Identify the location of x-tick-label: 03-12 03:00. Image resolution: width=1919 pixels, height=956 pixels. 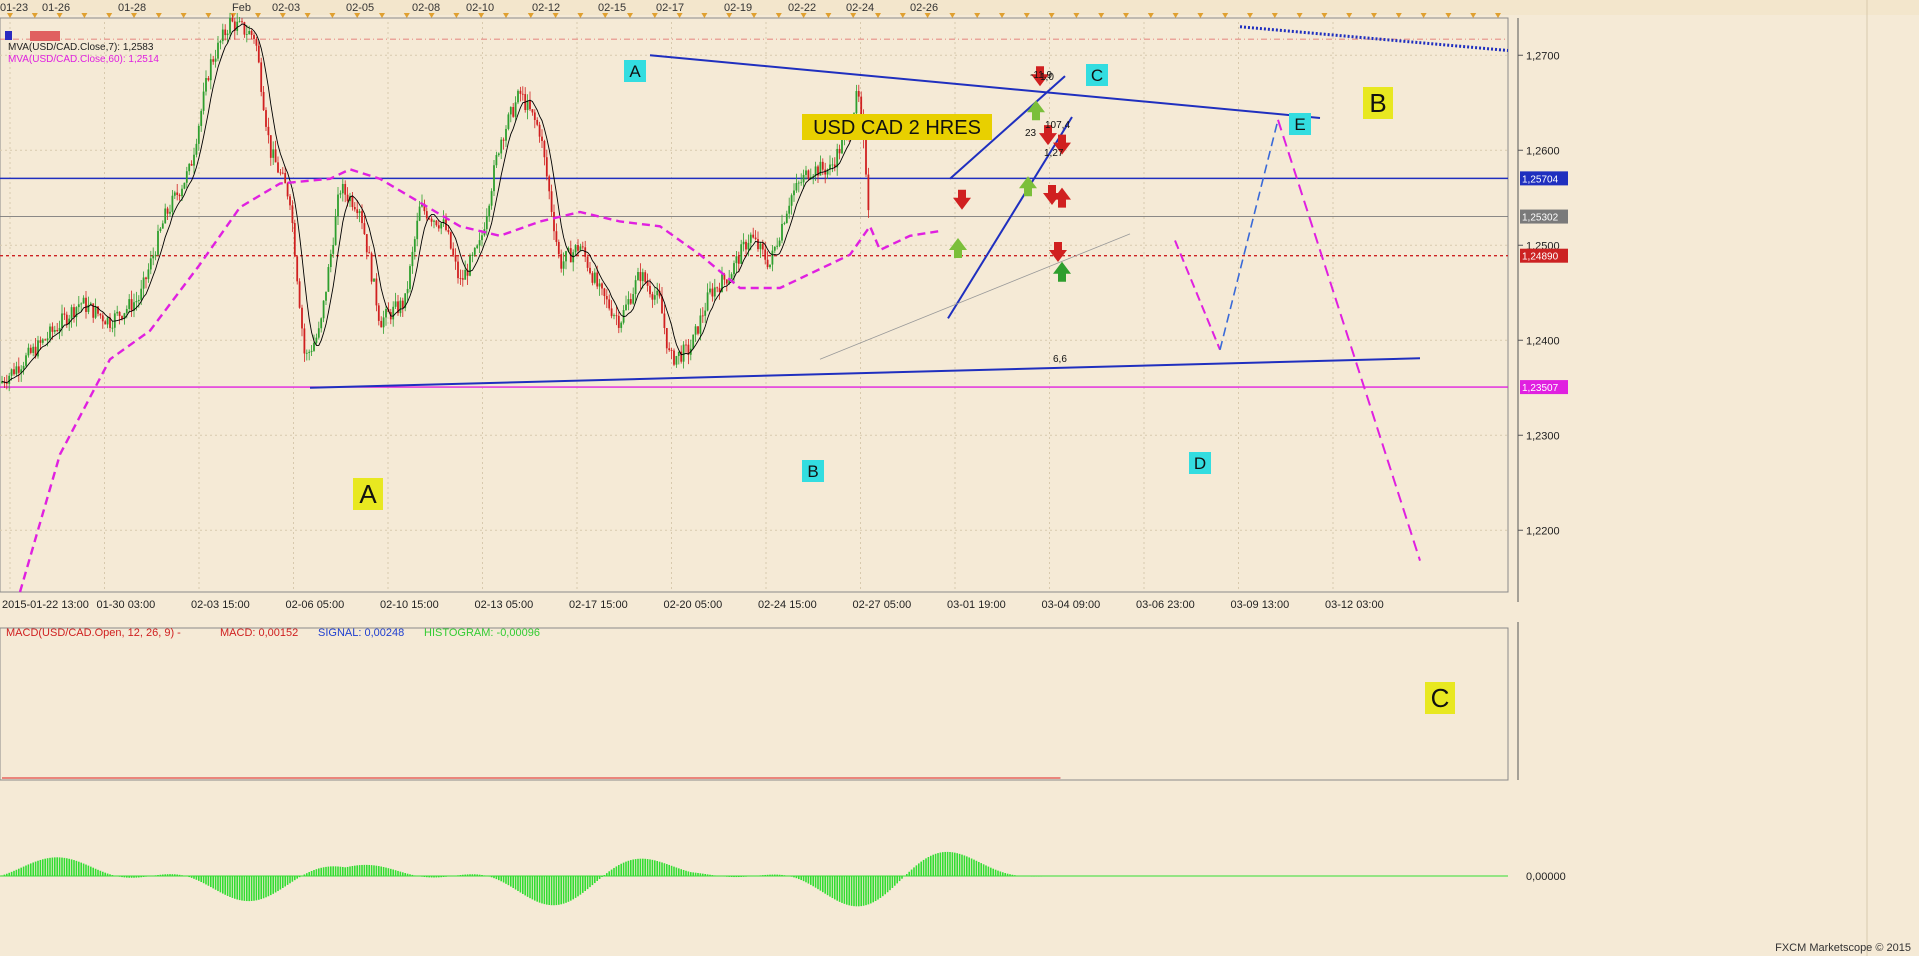
(1354, 605).